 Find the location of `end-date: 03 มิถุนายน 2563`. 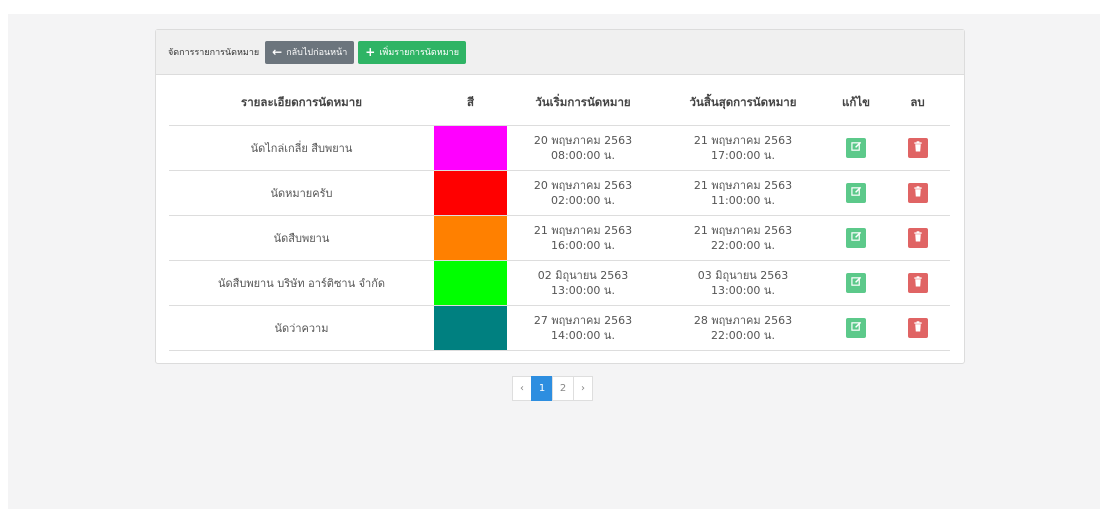

end-date: 03 มิถุนายน 2563 is located at coordinates (743, 275).